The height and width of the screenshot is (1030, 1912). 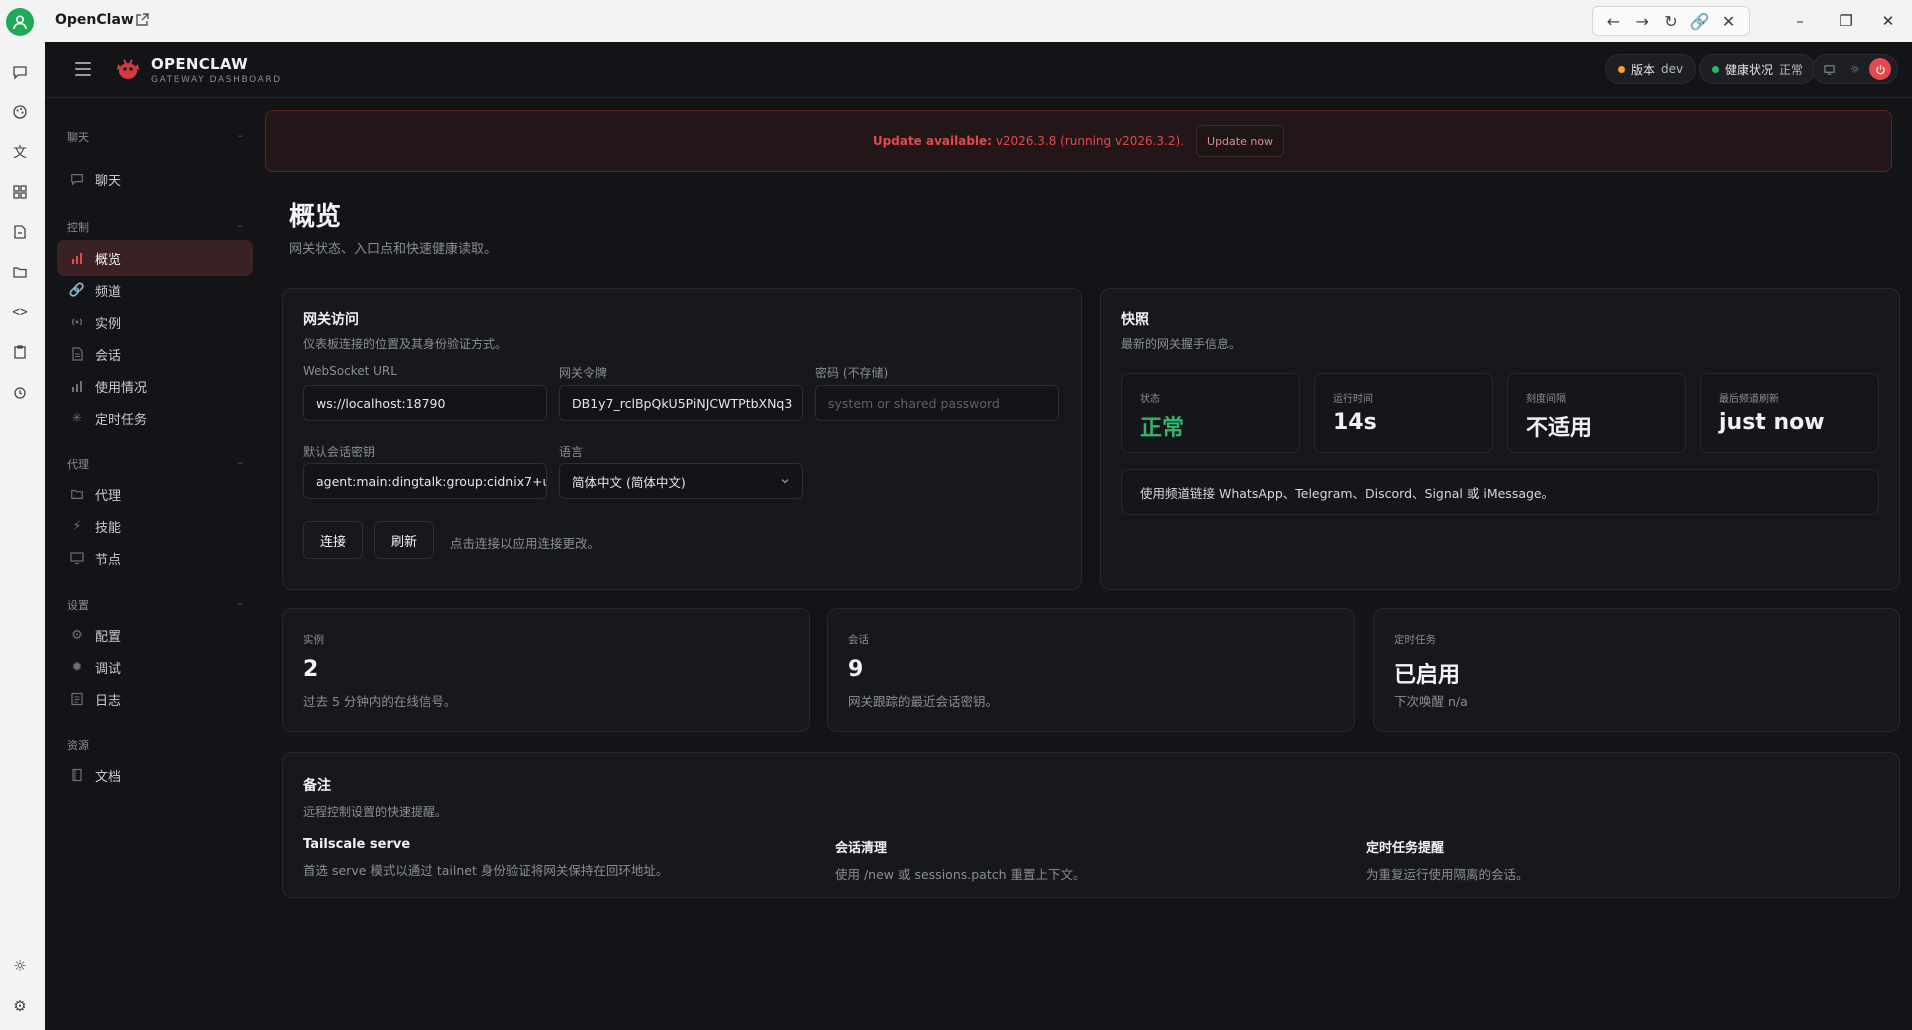 What do you see at coordinates (77, 354) in the screenshot?
I see `document-icon` at bounding box center [77, 354].